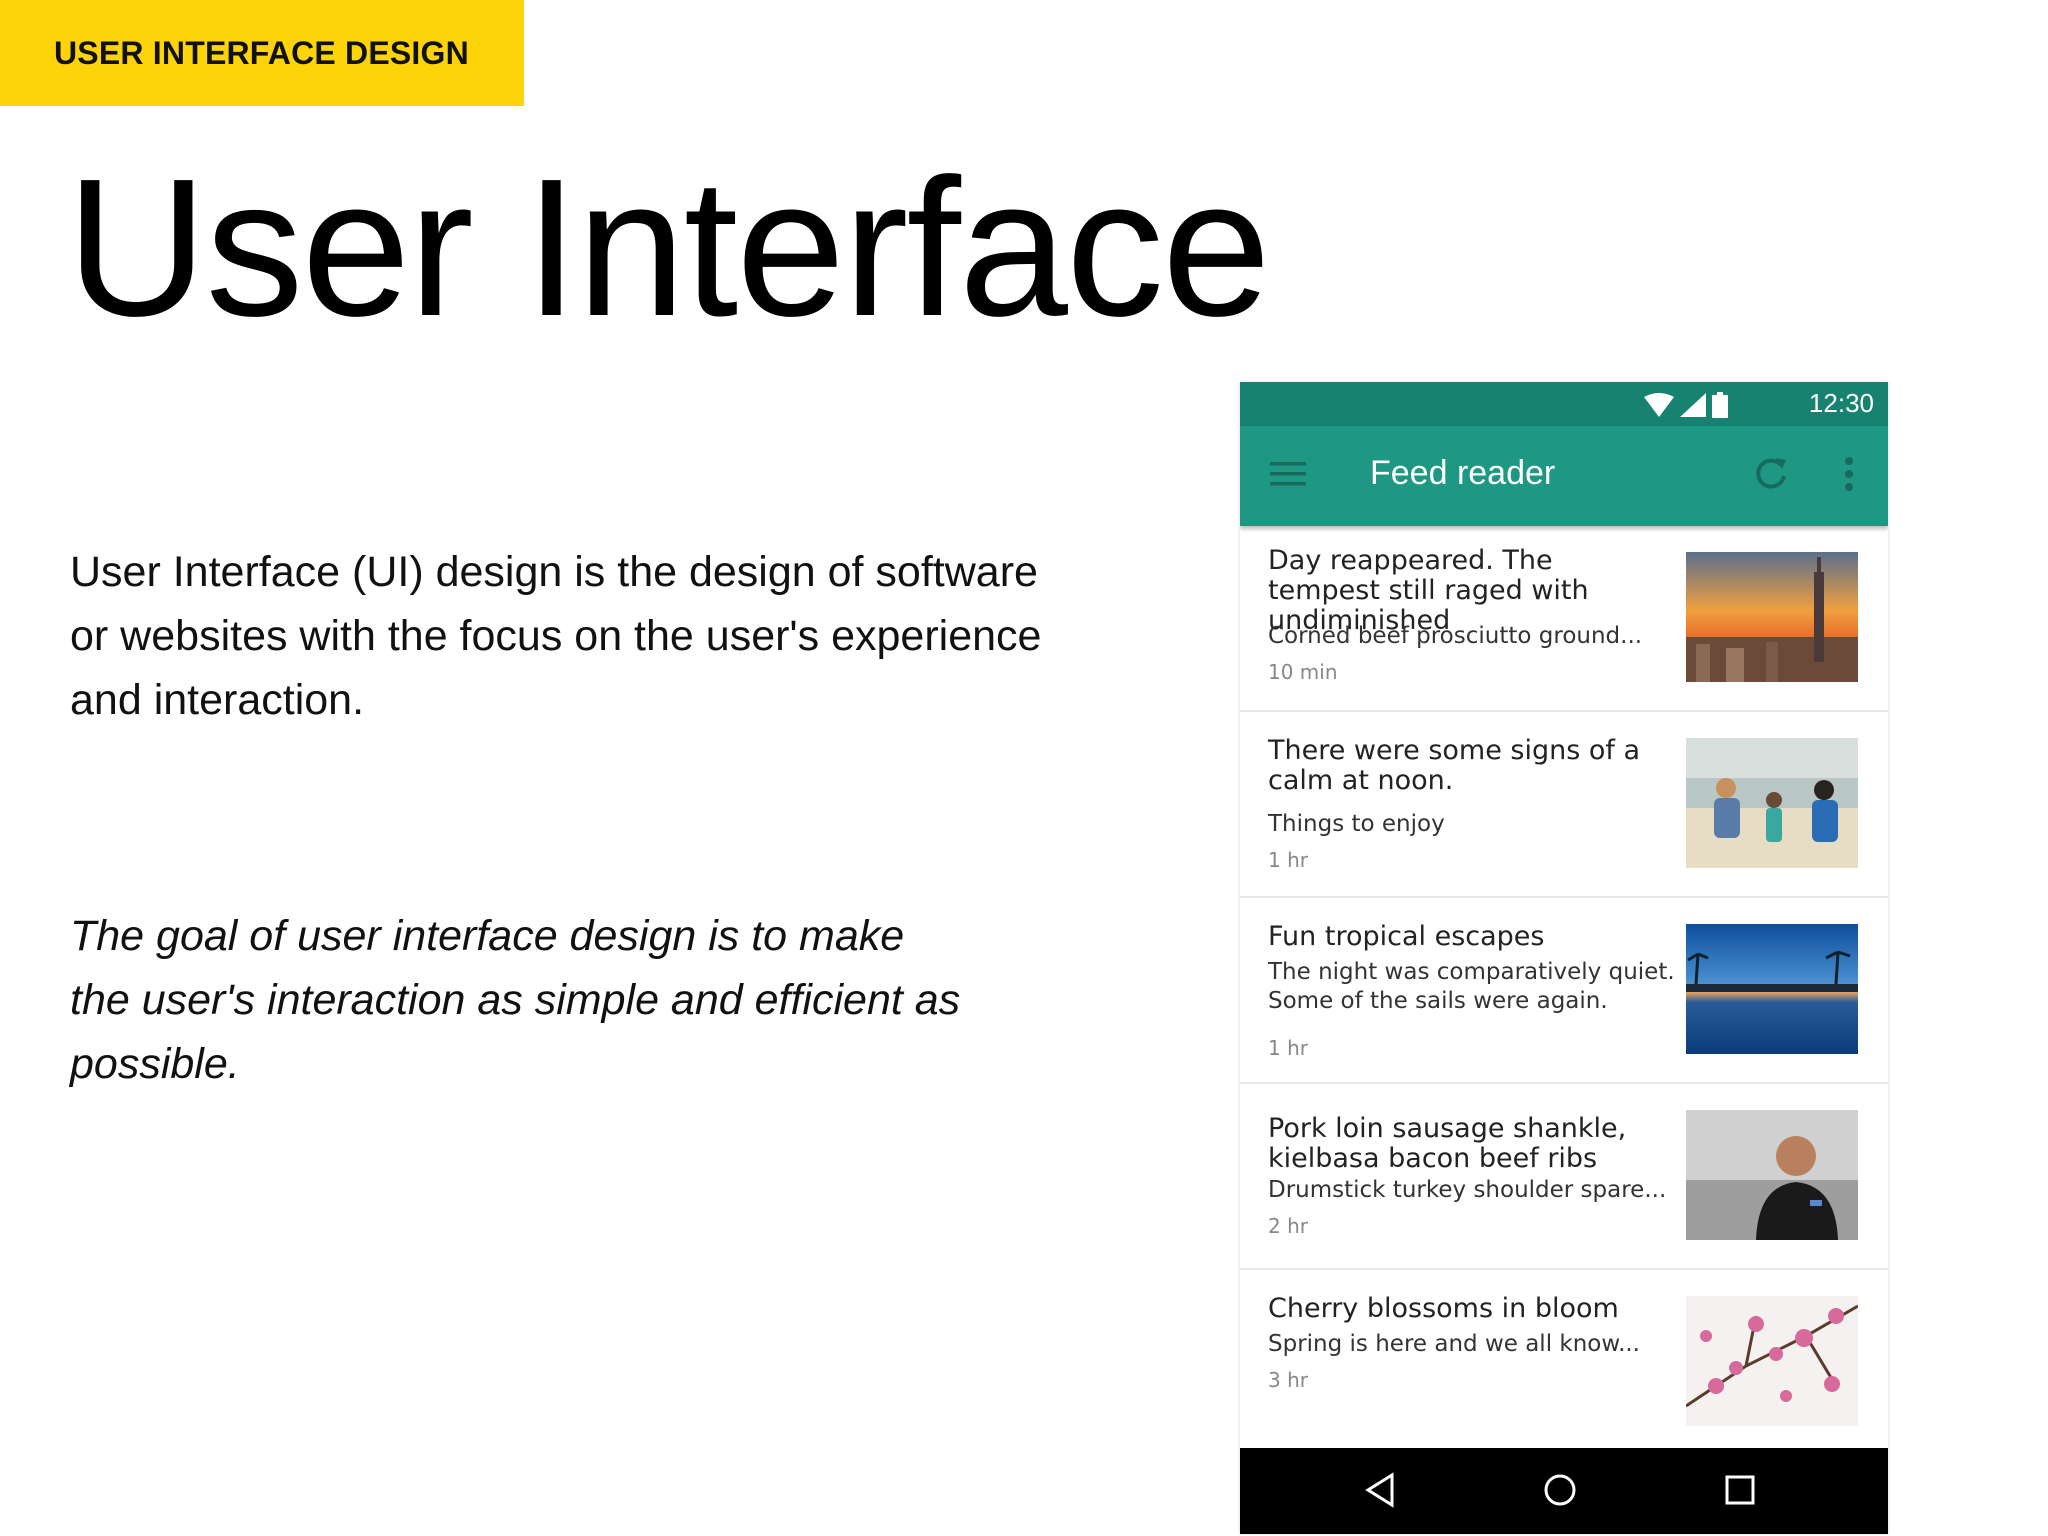  Describe the element at coordinates (1288, 1226) in the screenshot. I see `feed-item-time: 2 hr` at that location.